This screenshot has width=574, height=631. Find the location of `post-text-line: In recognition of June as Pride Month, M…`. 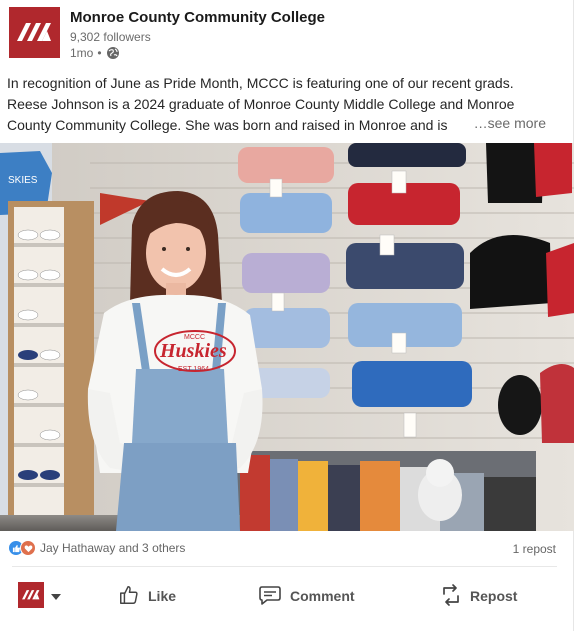

post-text-line: In recognition of June as Pride Month, M… is located at coordinates (260, 83).